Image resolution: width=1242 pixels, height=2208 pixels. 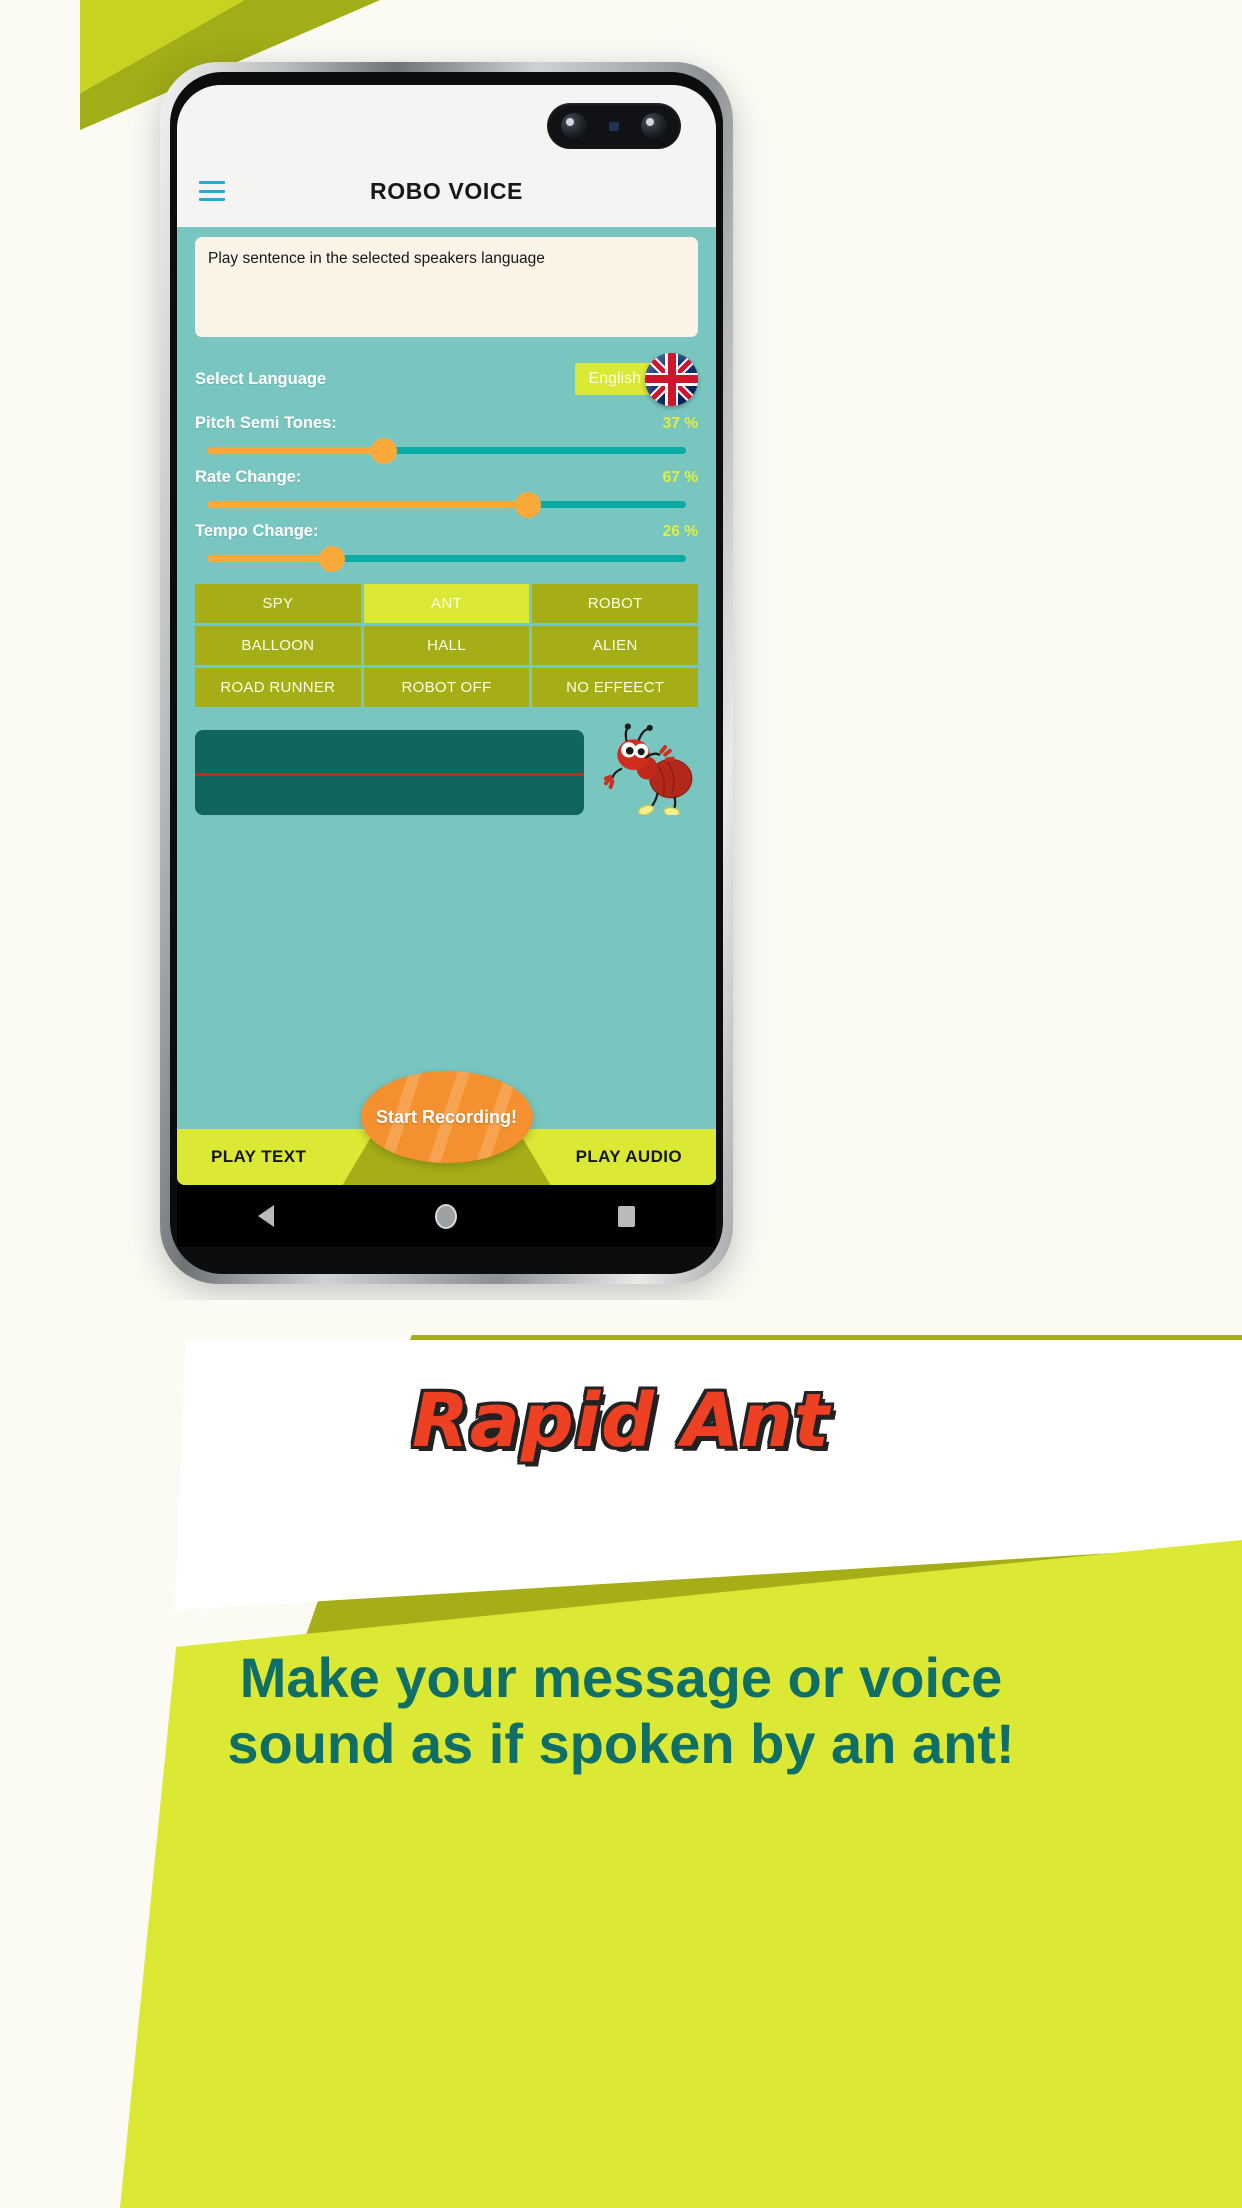 I want to click on camera-punch-hole, so click(x=614, y=126).